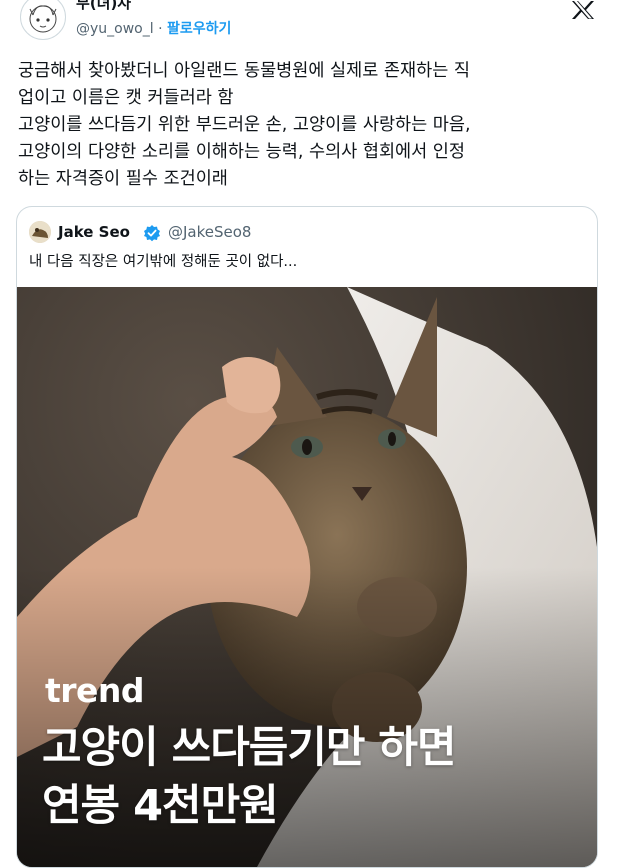  I want to click on media-headline-line2: 연봉 4천만원, so click(160, 806).